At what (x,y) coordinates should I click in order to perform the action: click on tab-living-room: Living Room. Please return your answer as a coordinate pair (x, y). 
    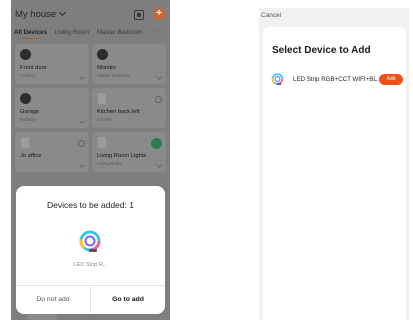
    Looking at the image, I should click on (72, 32).